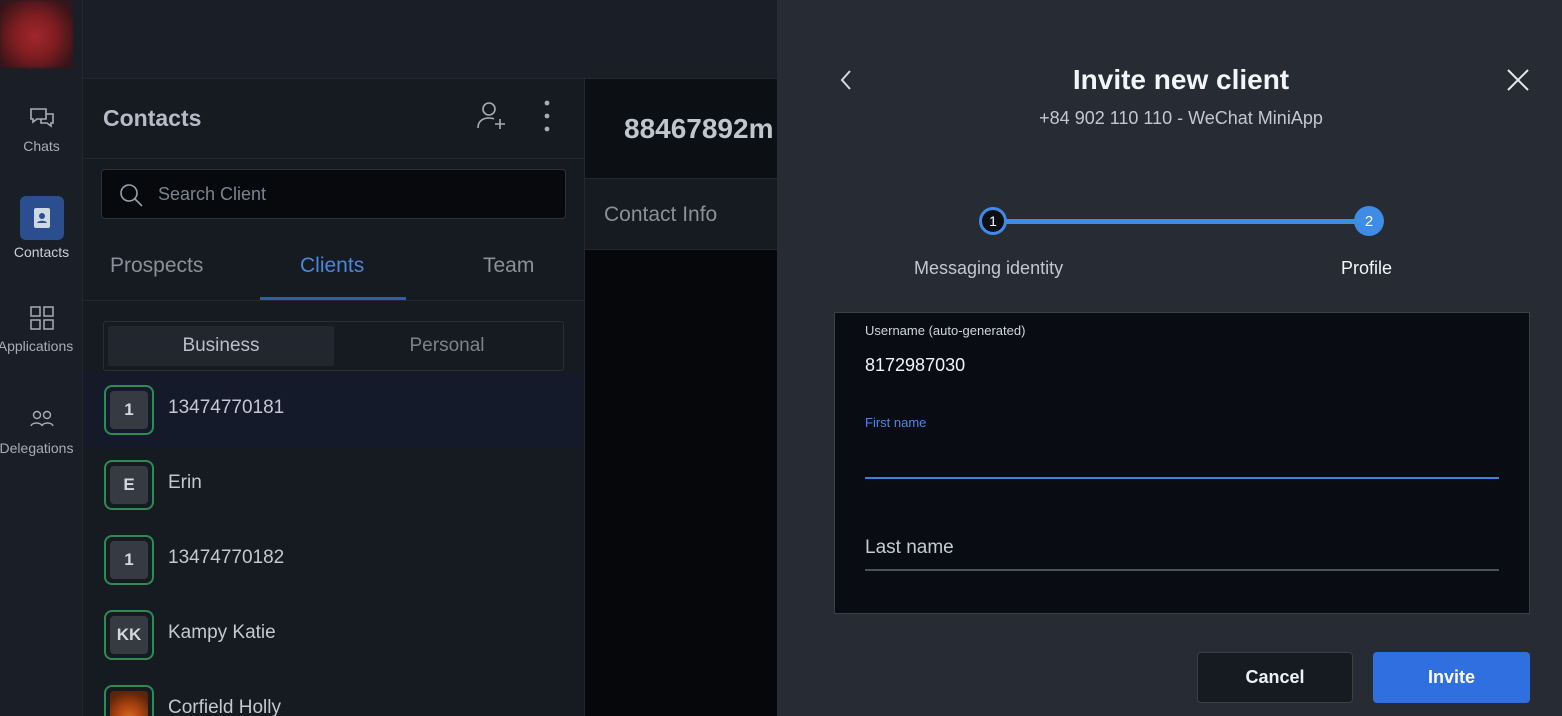  I want to click on avatar, so click(129, 700).